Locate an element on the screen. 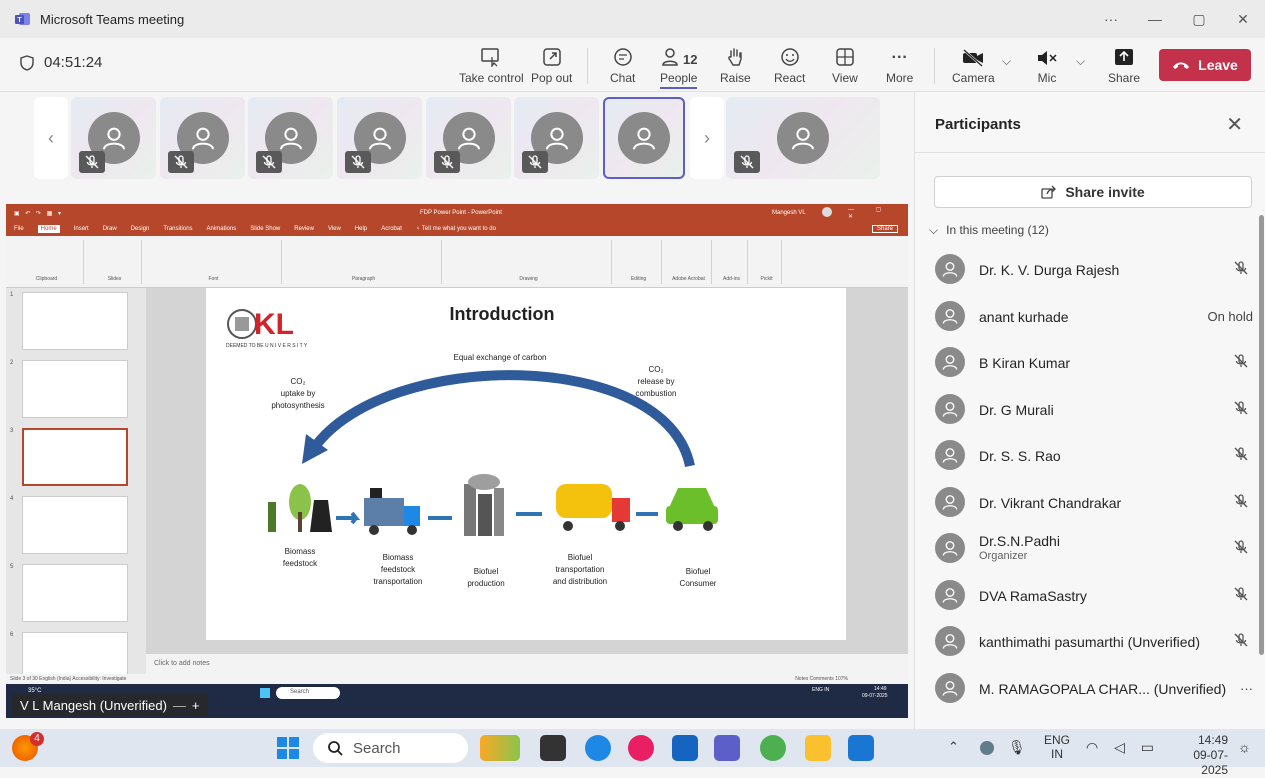 The image size is (1265, 778). start-icon is located at coordinates (288, 748).